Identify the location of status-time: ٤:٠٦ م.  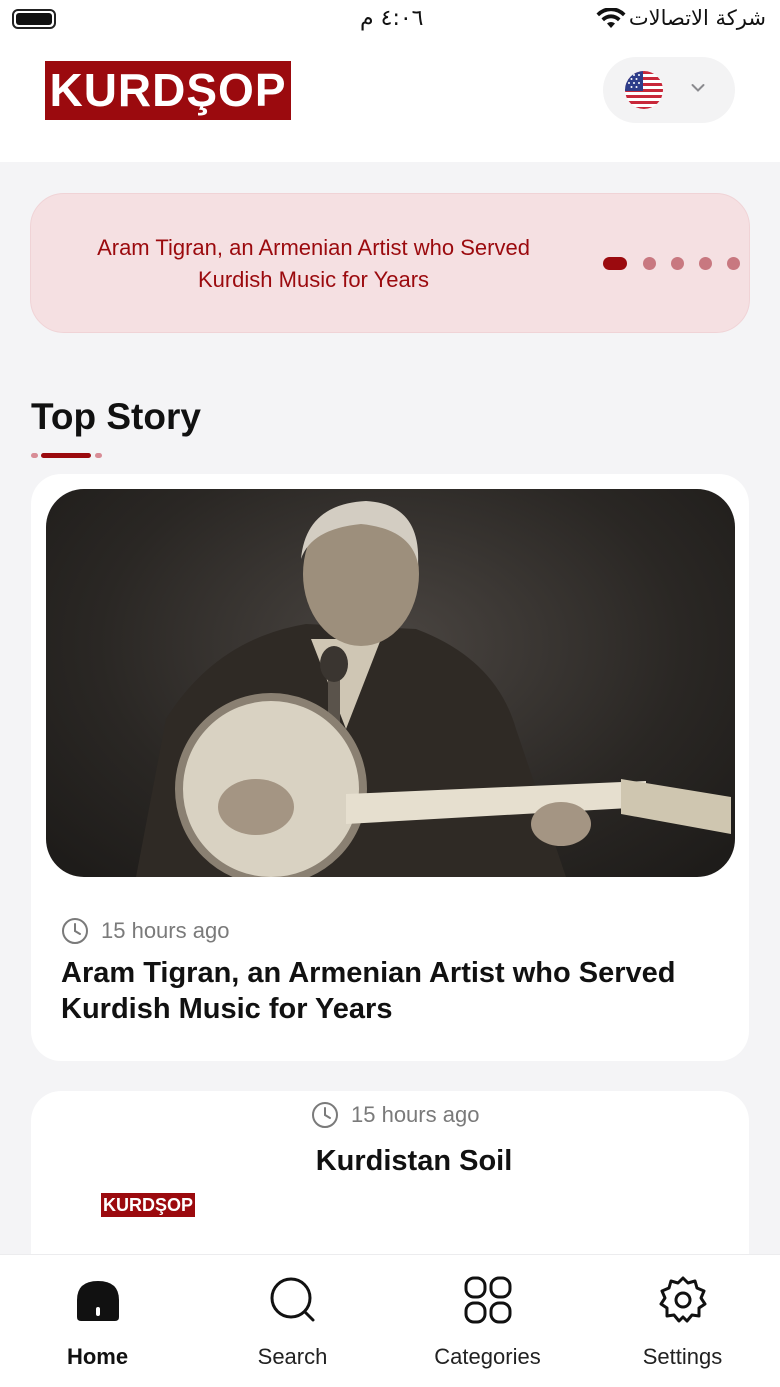
(392, 18).